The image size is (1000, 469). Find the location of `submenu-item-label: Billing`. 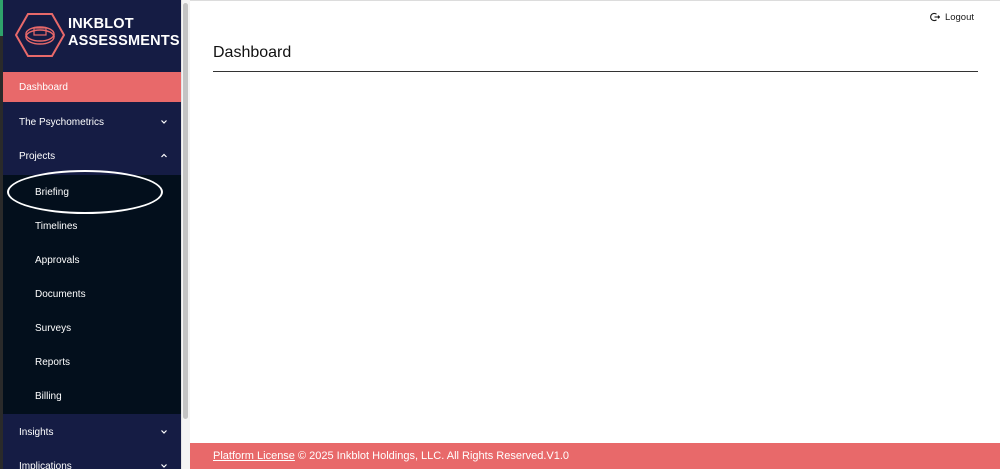

submenu-item-label: Billing is located at coordinates (48, 396).